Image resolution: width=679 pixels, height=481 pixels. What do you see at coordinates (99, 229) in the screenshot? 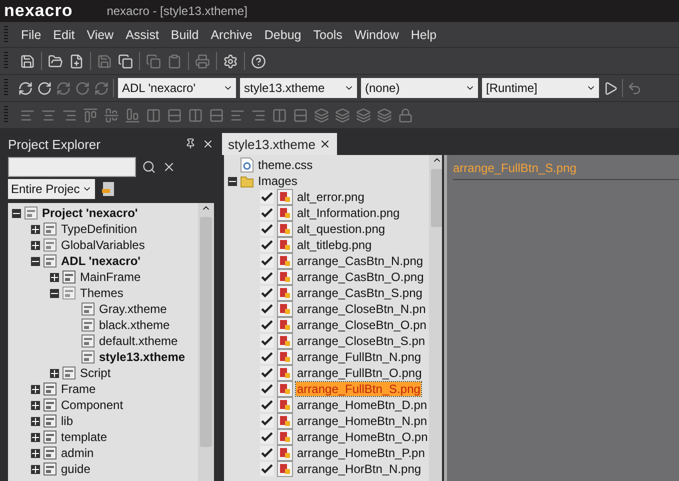
I see `tree-item: TypeDefinition` at bounding box center [99, 229].